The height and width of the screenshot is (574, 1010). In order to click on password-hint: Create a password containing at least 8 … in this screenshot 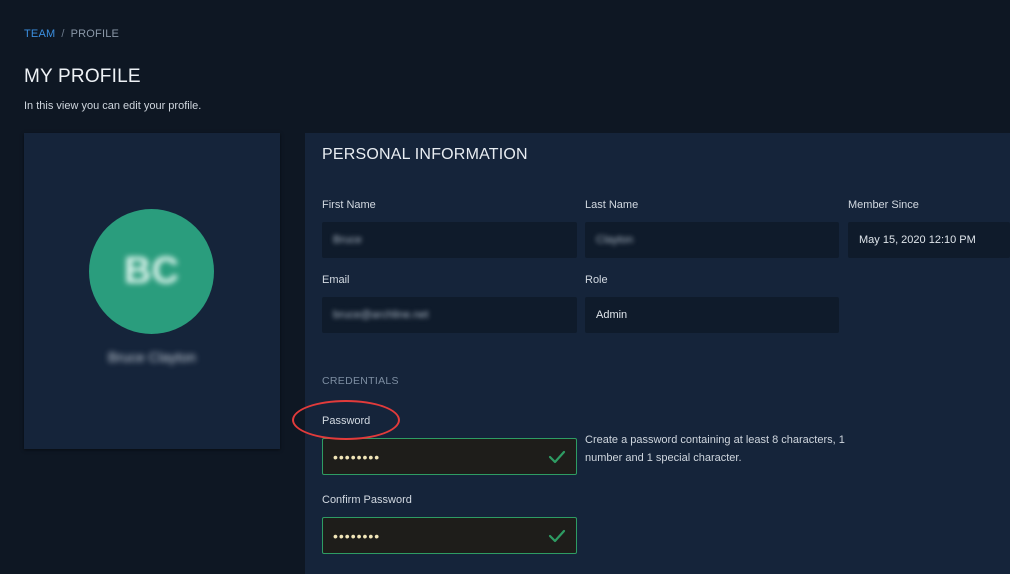, I will do `click(715, 449)`.